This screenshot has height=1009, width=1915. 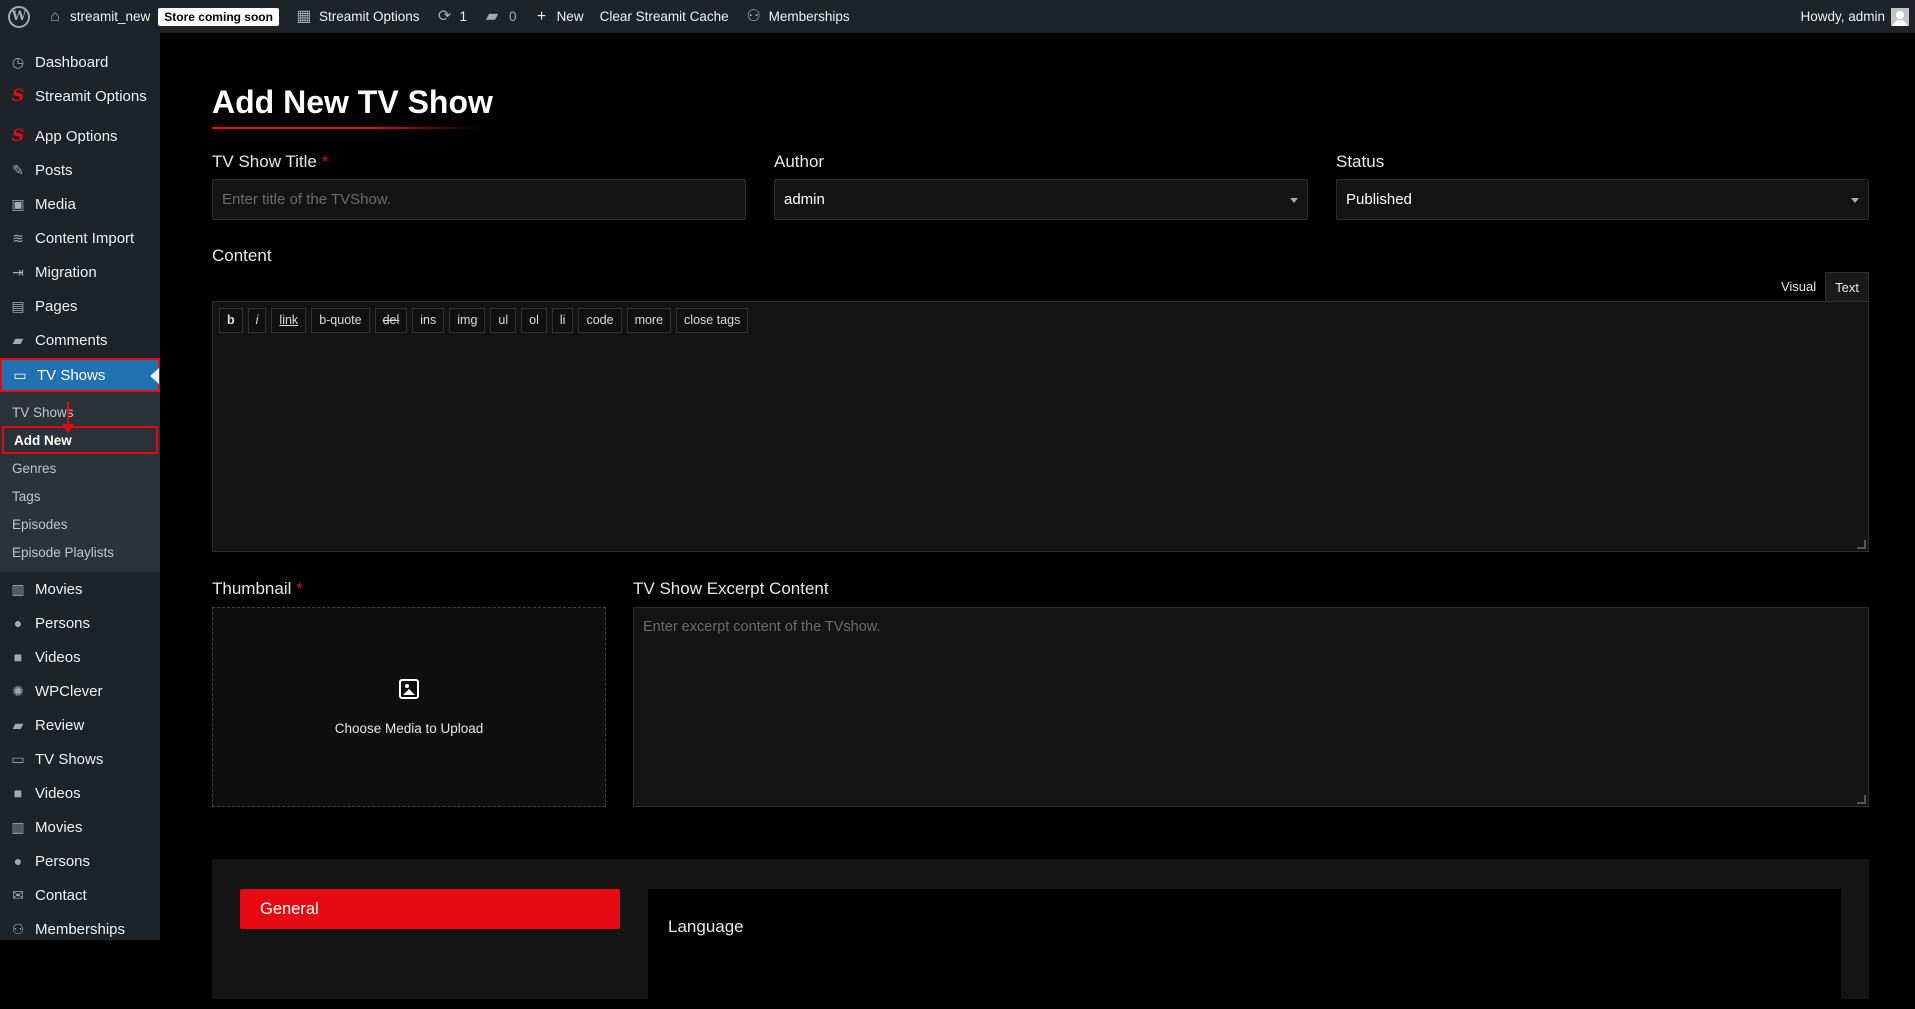 What do you see at coordinates (68, 417) in the screenshot?
I see `annotation-arrow` at bounding box center [68, 417].